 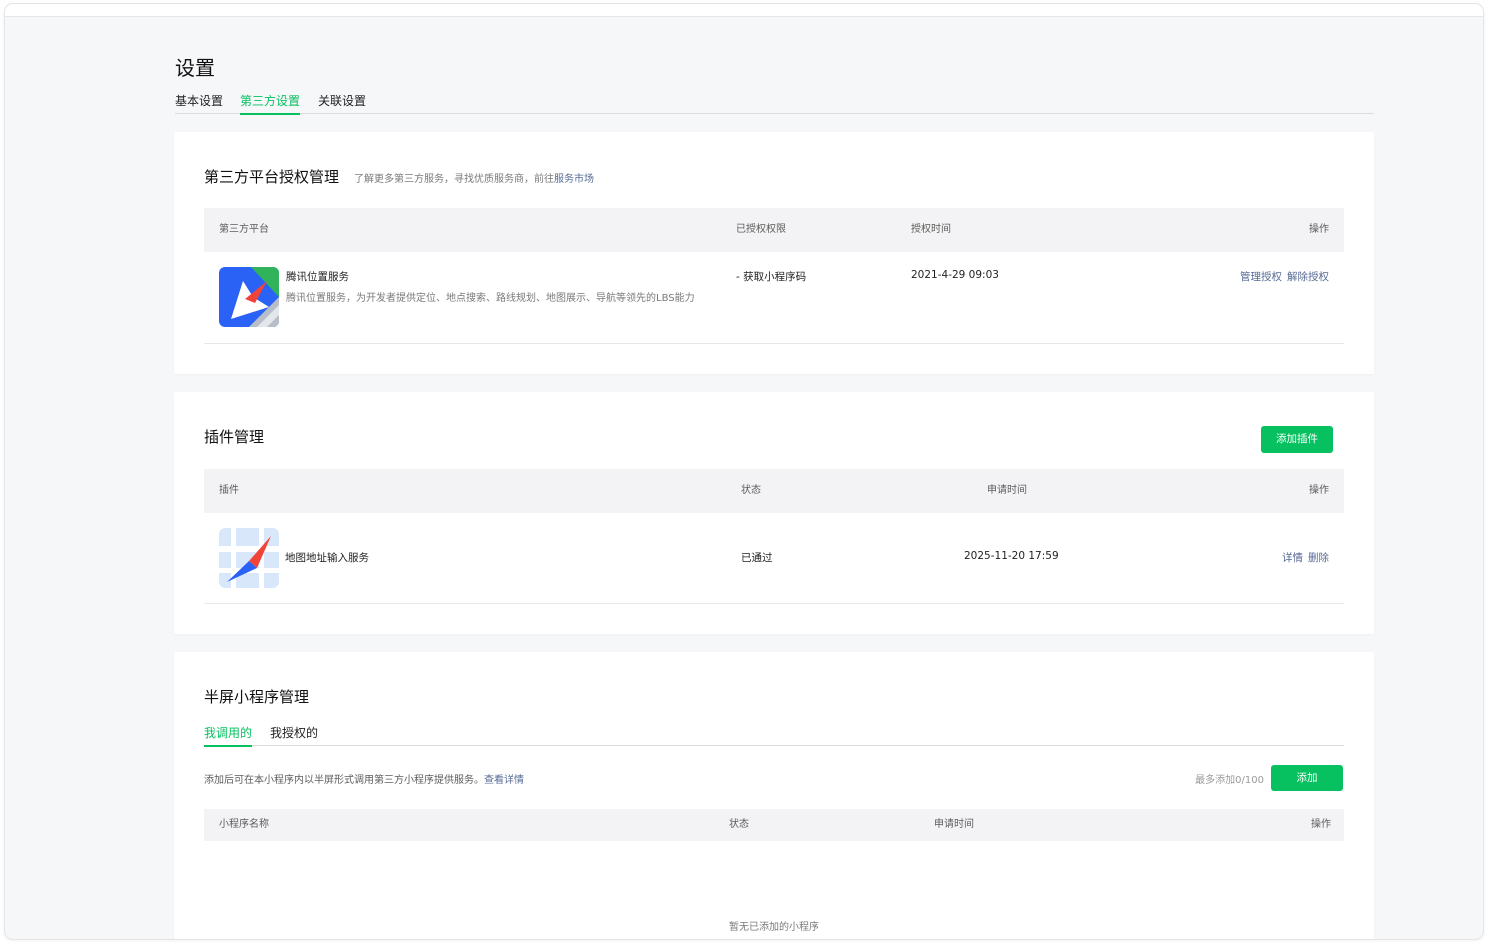 I want to click on page-title: 设置, so click(x=195, y=68).